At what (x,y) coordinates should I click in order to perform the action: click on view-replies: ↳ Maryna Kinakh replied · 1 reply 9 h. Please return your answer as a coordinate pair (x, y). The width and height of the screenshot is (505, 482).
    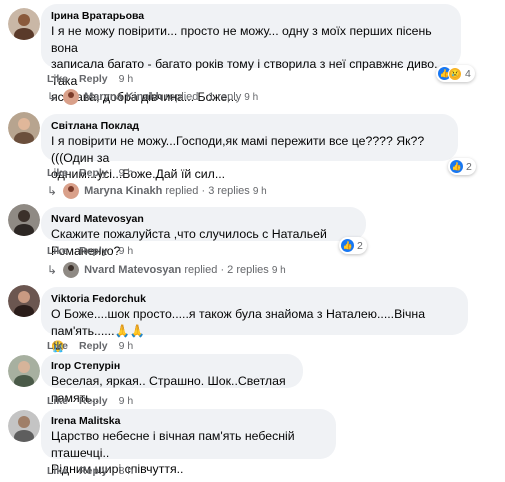
    Looking at the image, I should click on (152, 97).